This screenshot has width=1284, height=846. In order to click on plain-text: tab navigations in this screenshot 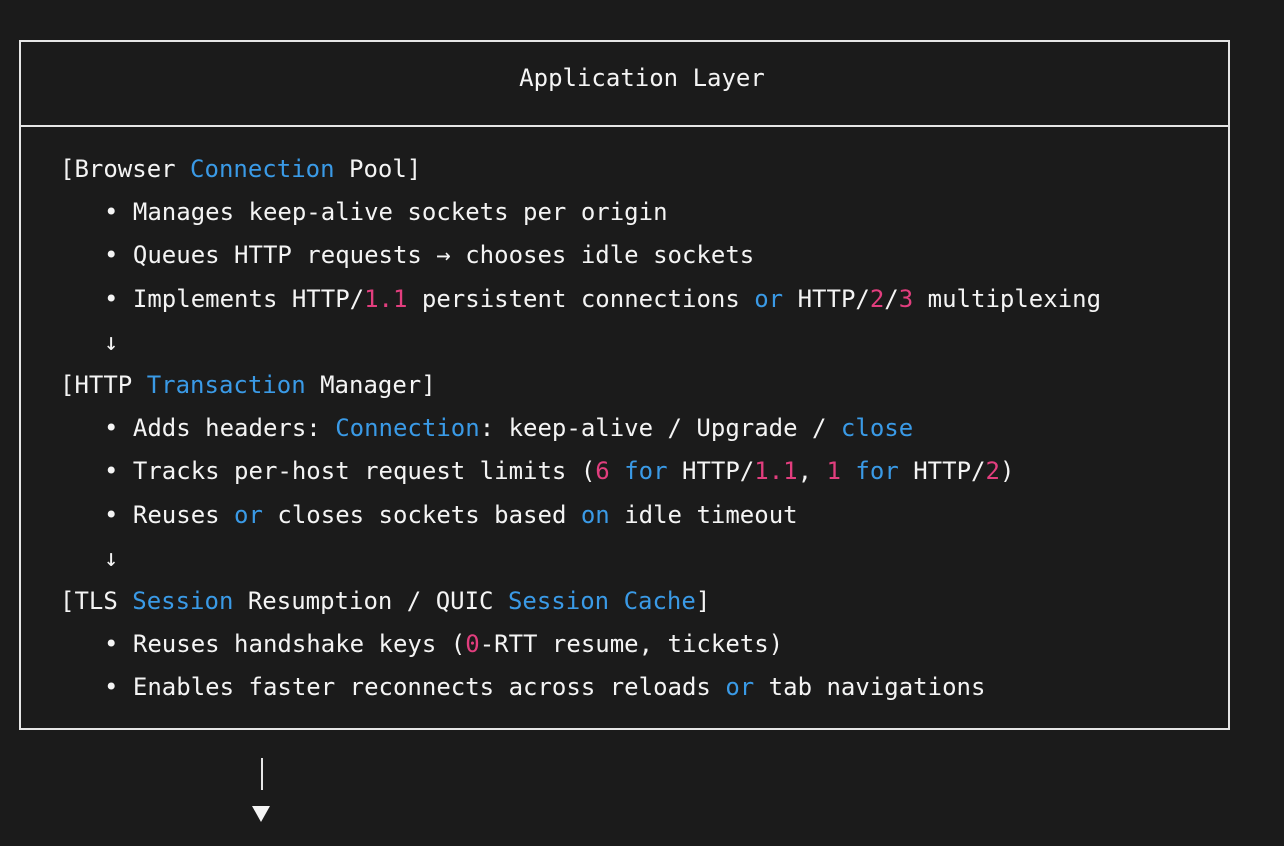, I will do `click(870, 687)`.